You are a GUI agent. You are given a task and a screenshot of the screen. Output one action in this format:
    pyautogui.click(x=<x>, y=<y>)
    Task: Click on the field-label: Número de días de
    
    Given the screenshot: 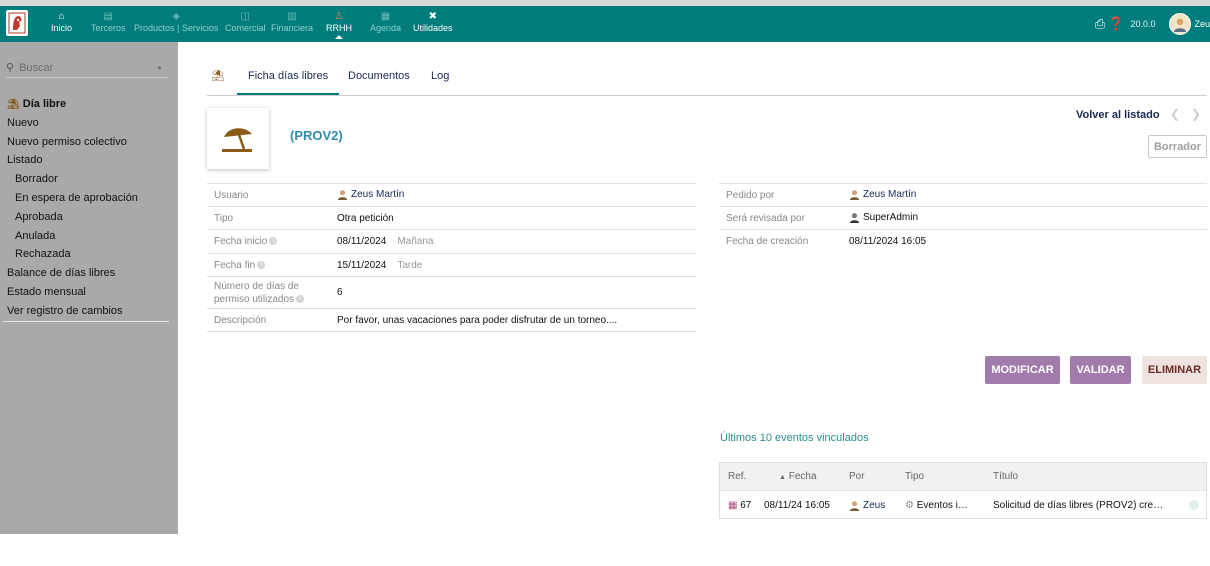 What is the action you would take?
    pyautogui.click(x=257, y=286)
    